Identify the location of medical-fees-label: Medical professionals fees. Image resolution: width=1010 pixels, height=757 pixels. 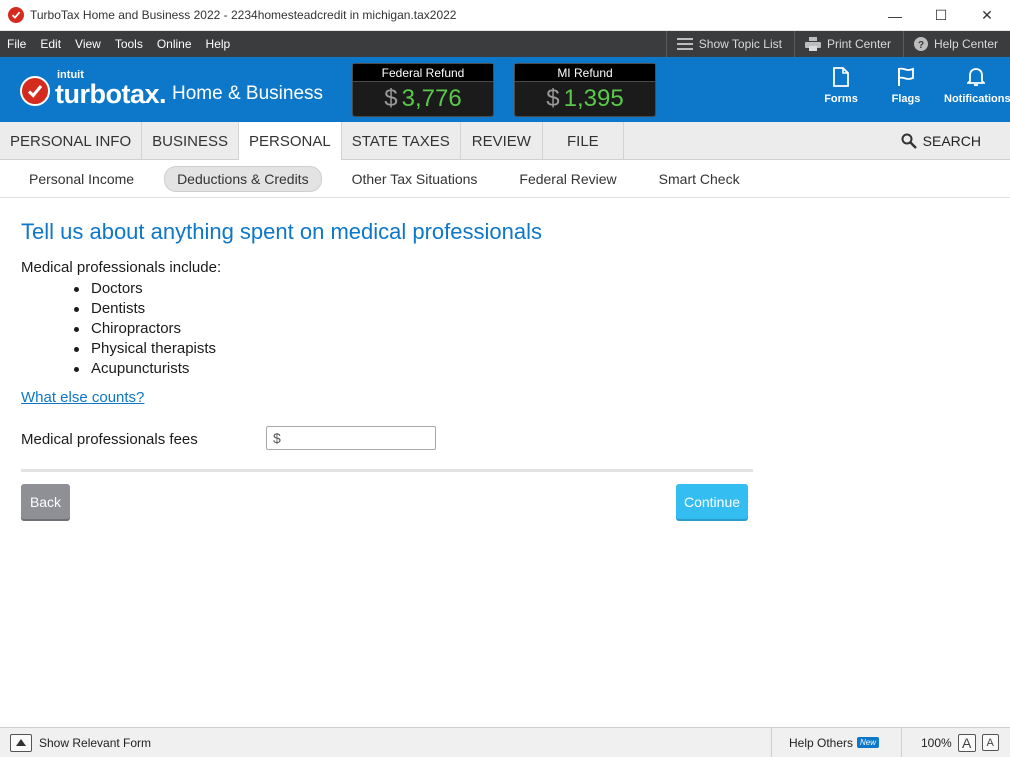
(109, 439).